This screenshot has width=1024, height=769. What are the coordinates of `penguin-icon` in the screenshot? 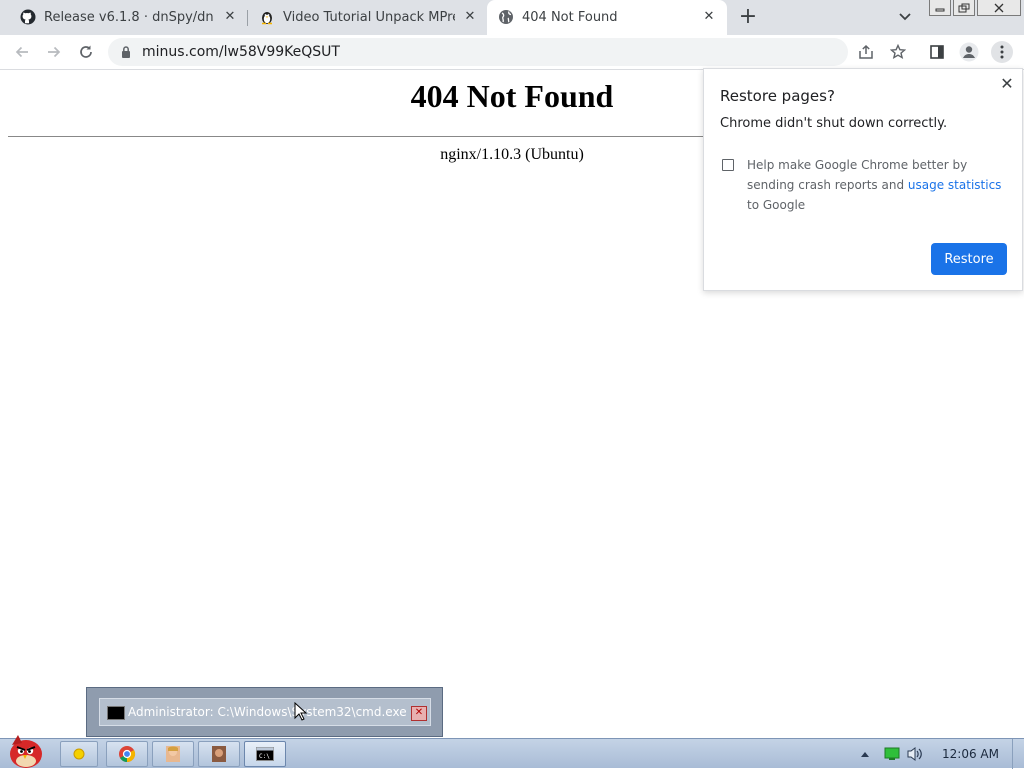 It's located at (267, 18).